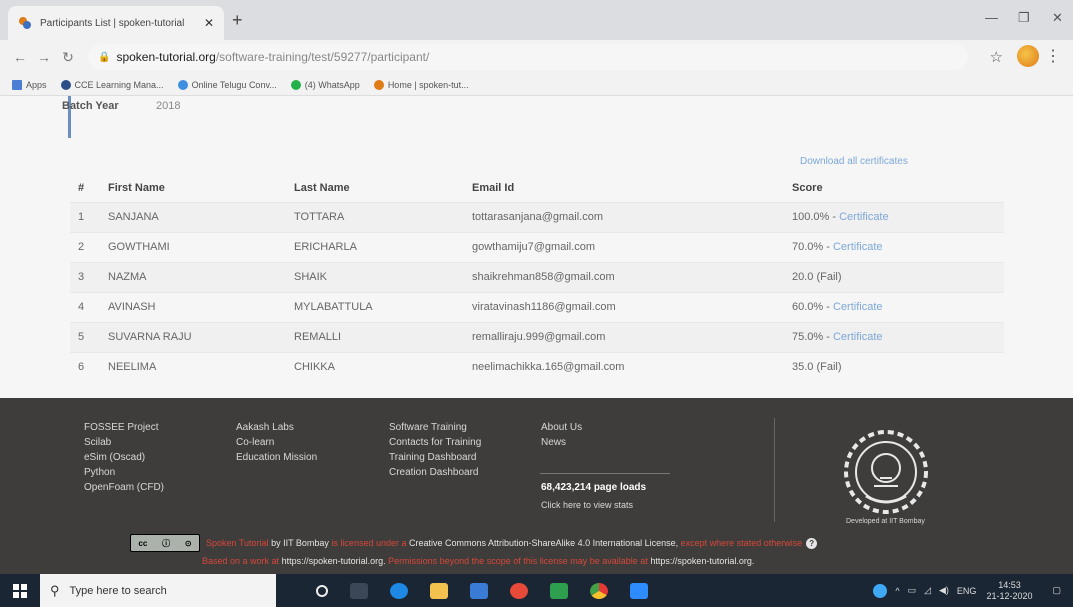  I want to click on score-cell: 20.0 (Fail), so click(898, 276).